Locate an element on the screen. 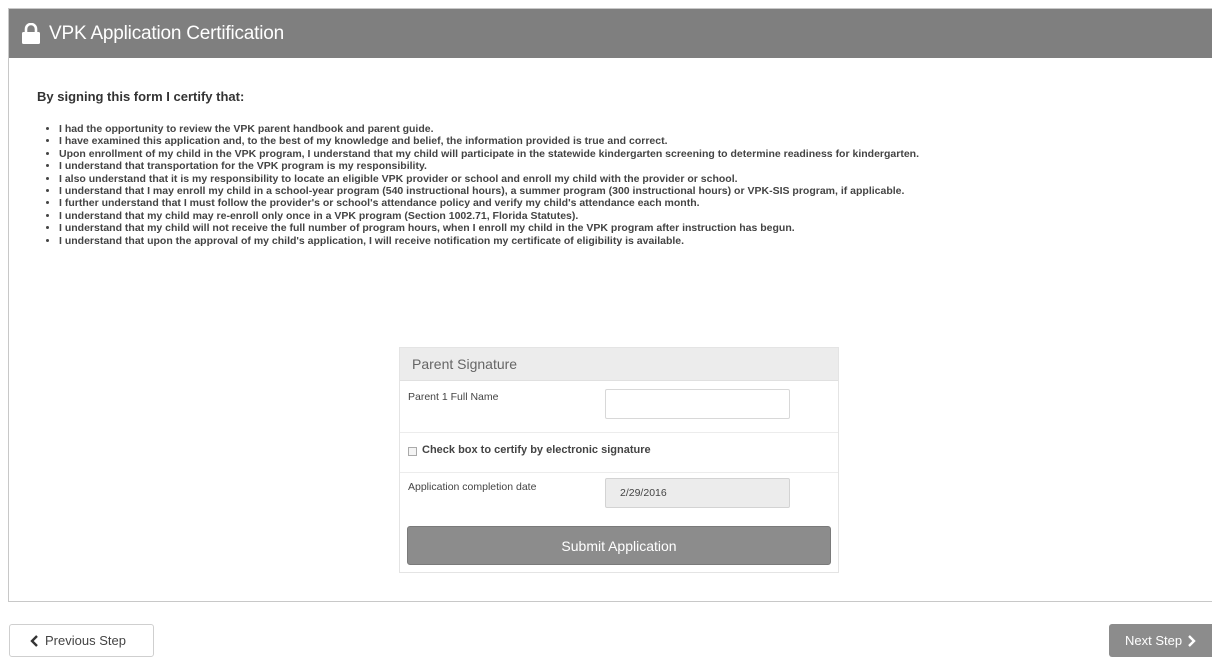  lock-icon is located at coordinates (31, 33).